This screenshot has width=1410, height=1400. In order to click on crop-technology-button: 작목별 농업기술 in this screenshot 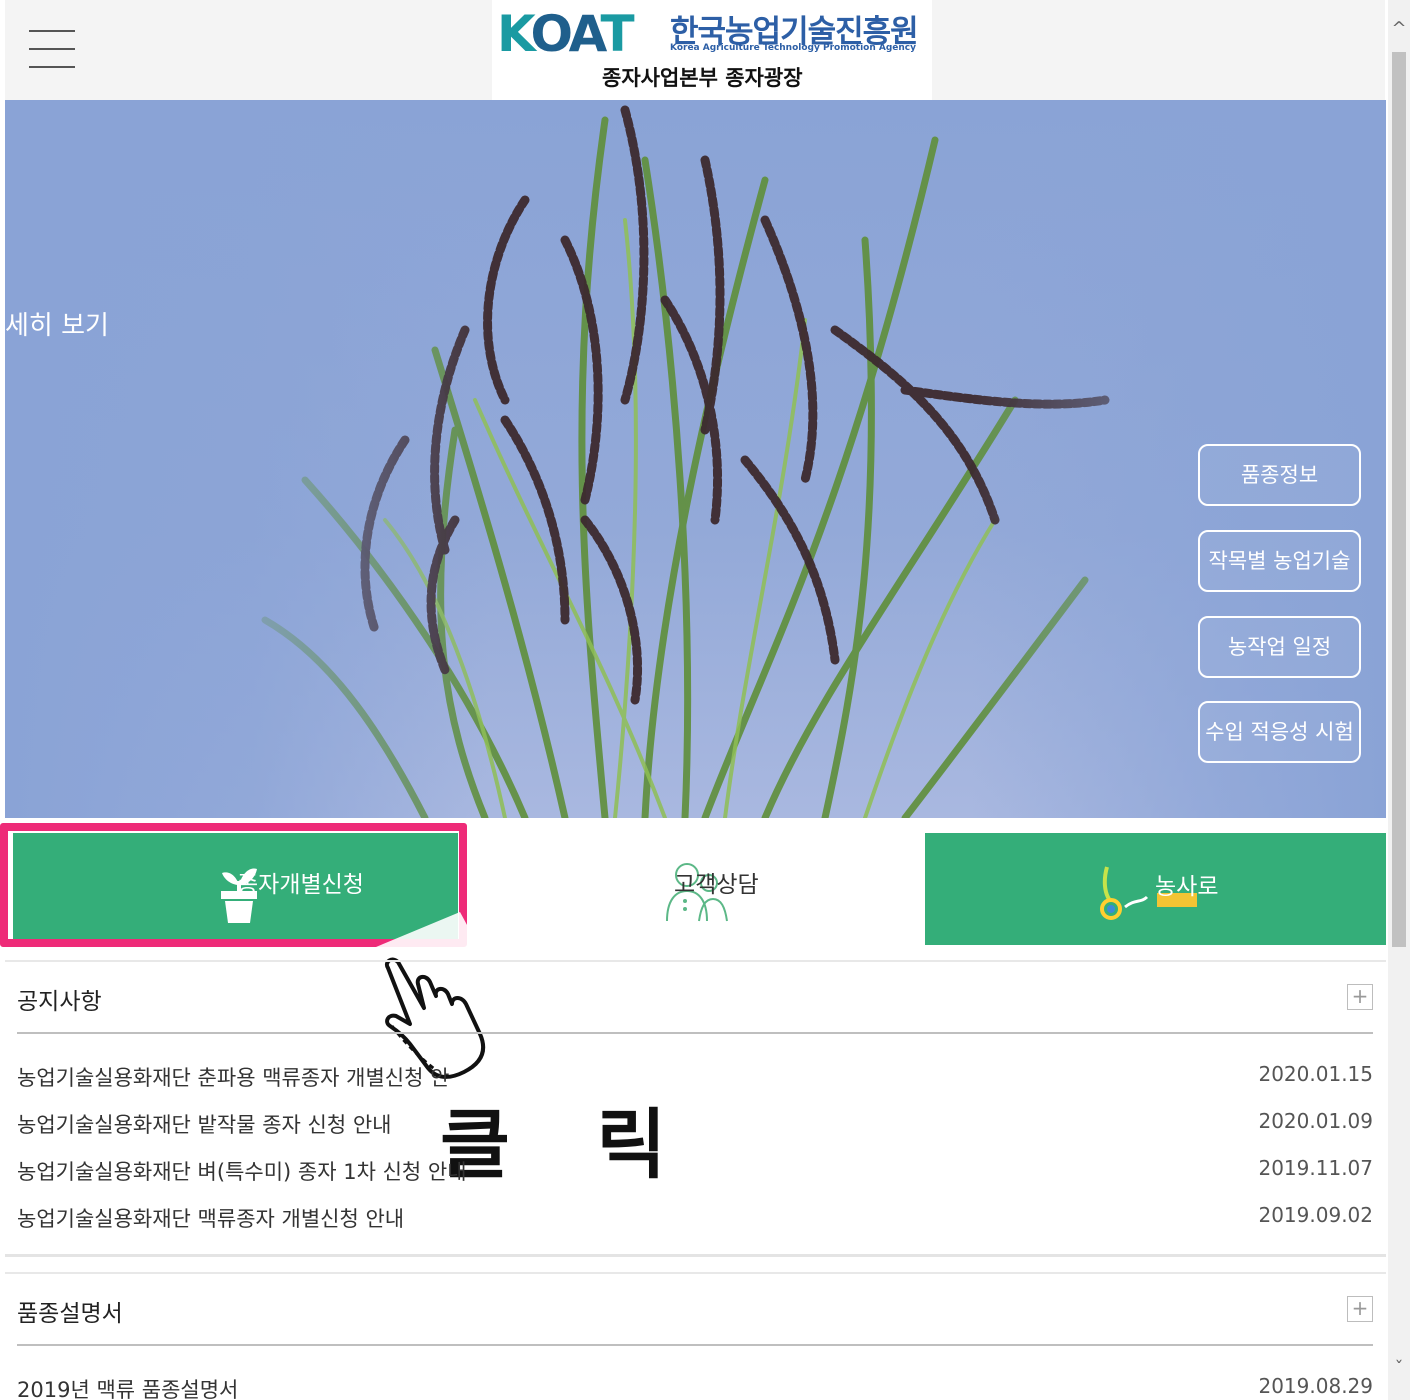, I will do `click(1279, 561)`.